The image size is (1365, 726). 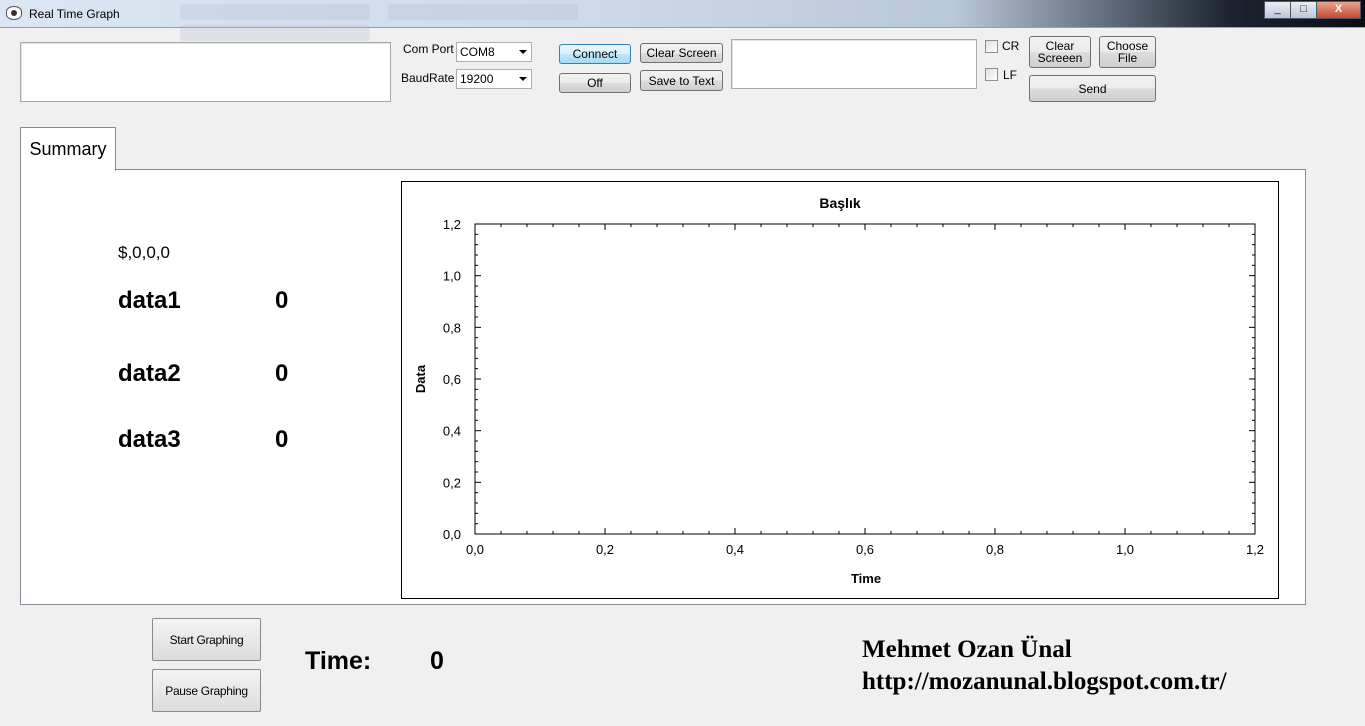 I want to click on off-button: Off, so click(x=595, y=83).